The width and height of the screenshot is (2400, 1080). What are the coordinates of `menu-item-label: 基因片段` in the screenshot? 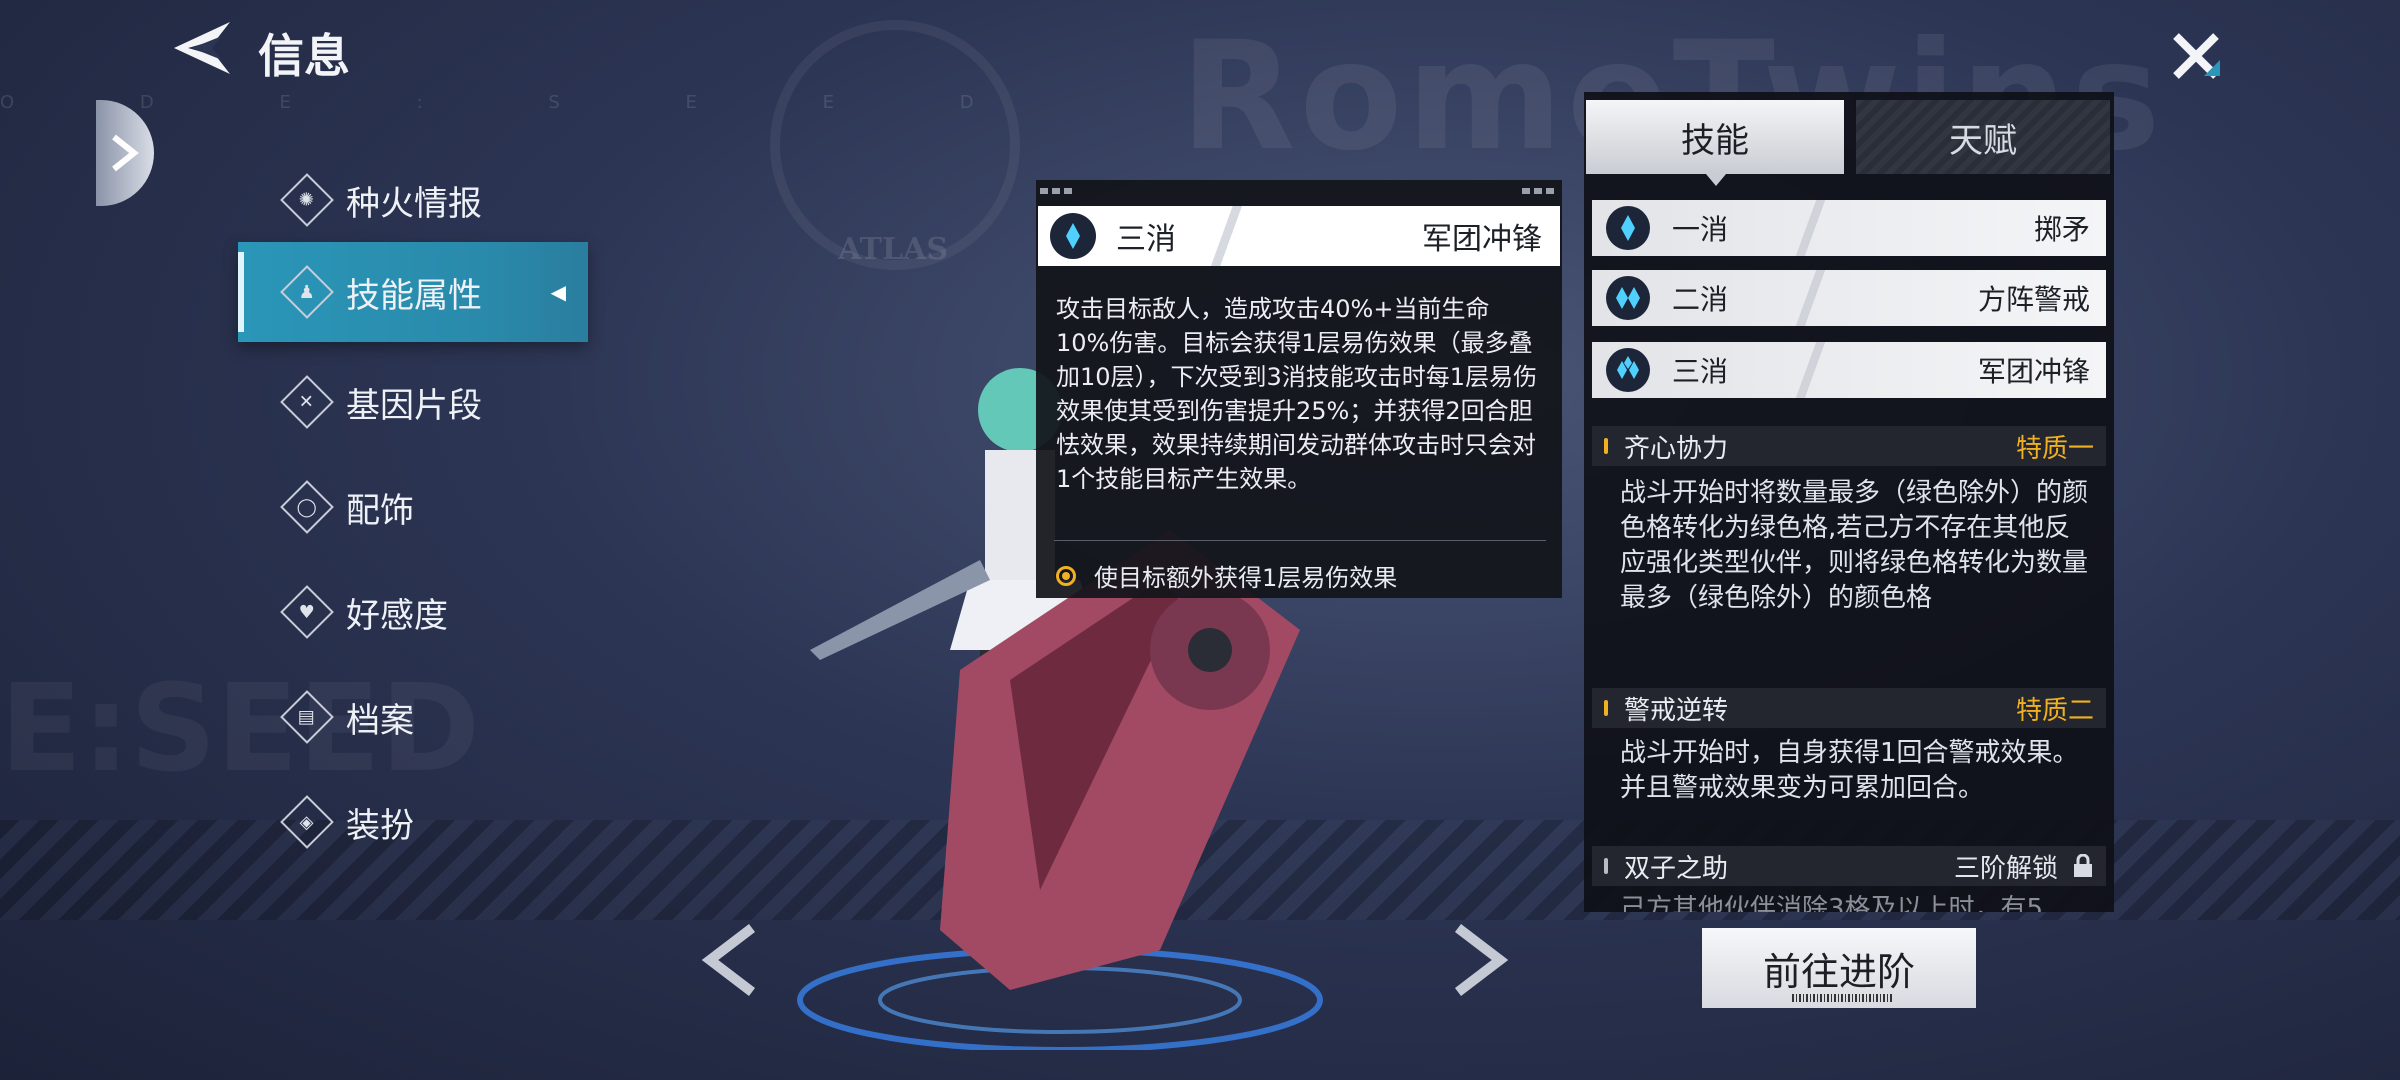 It's located at (414, 405).